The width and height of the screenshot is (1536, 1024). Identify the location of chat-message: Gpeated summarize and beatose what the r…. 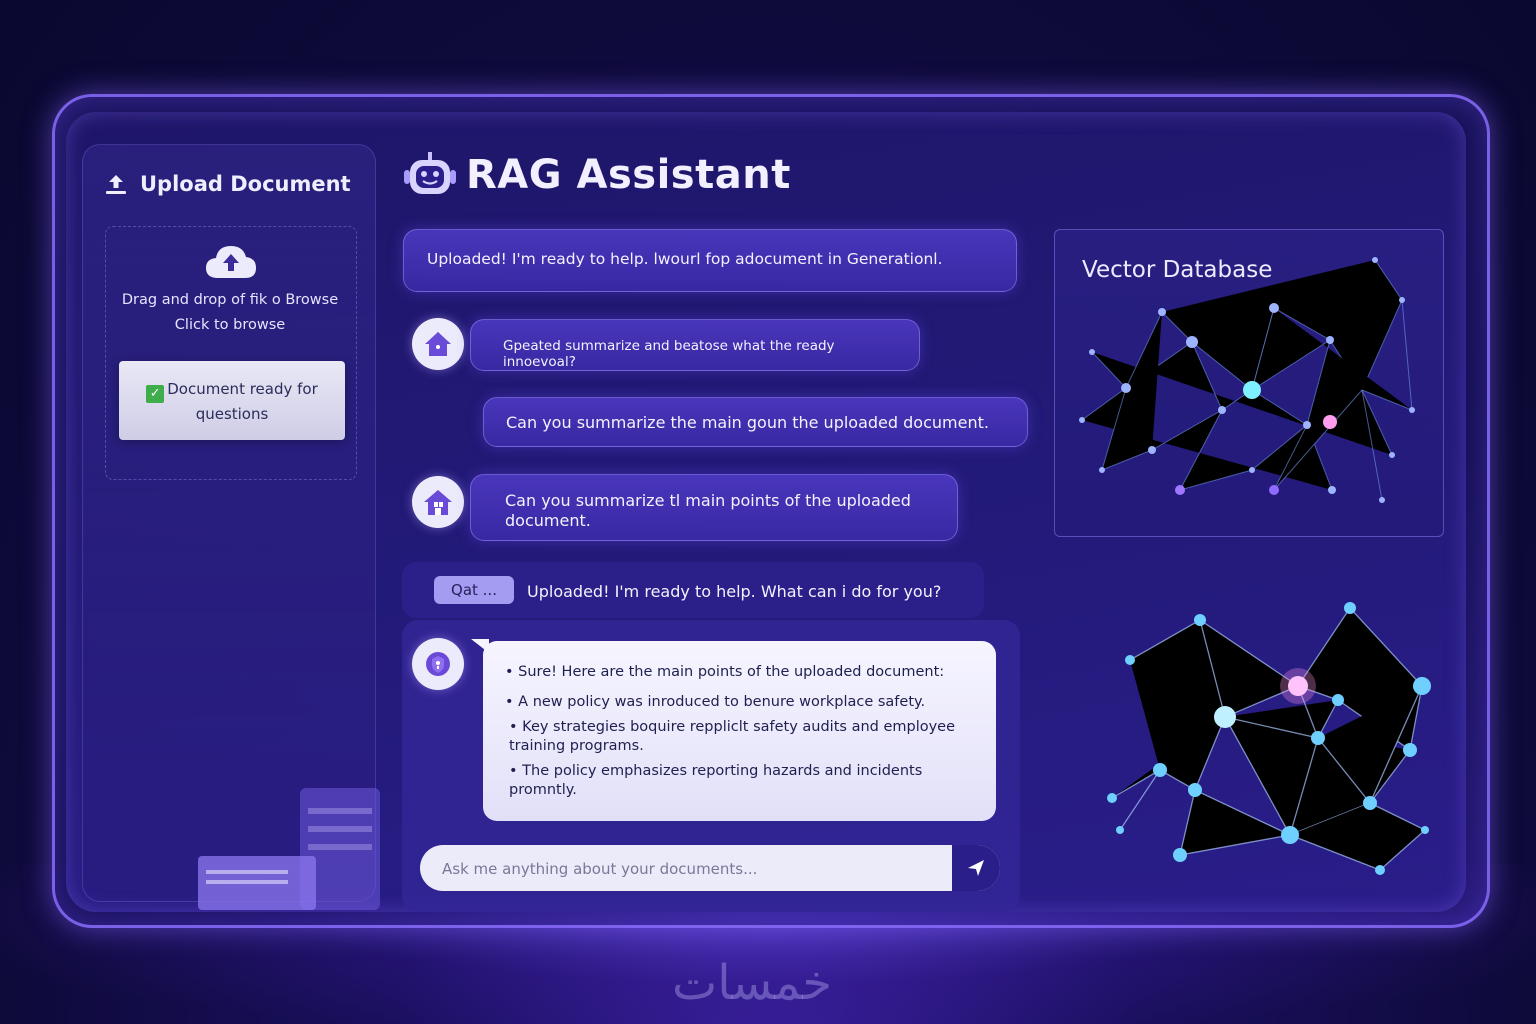
(695, 345).